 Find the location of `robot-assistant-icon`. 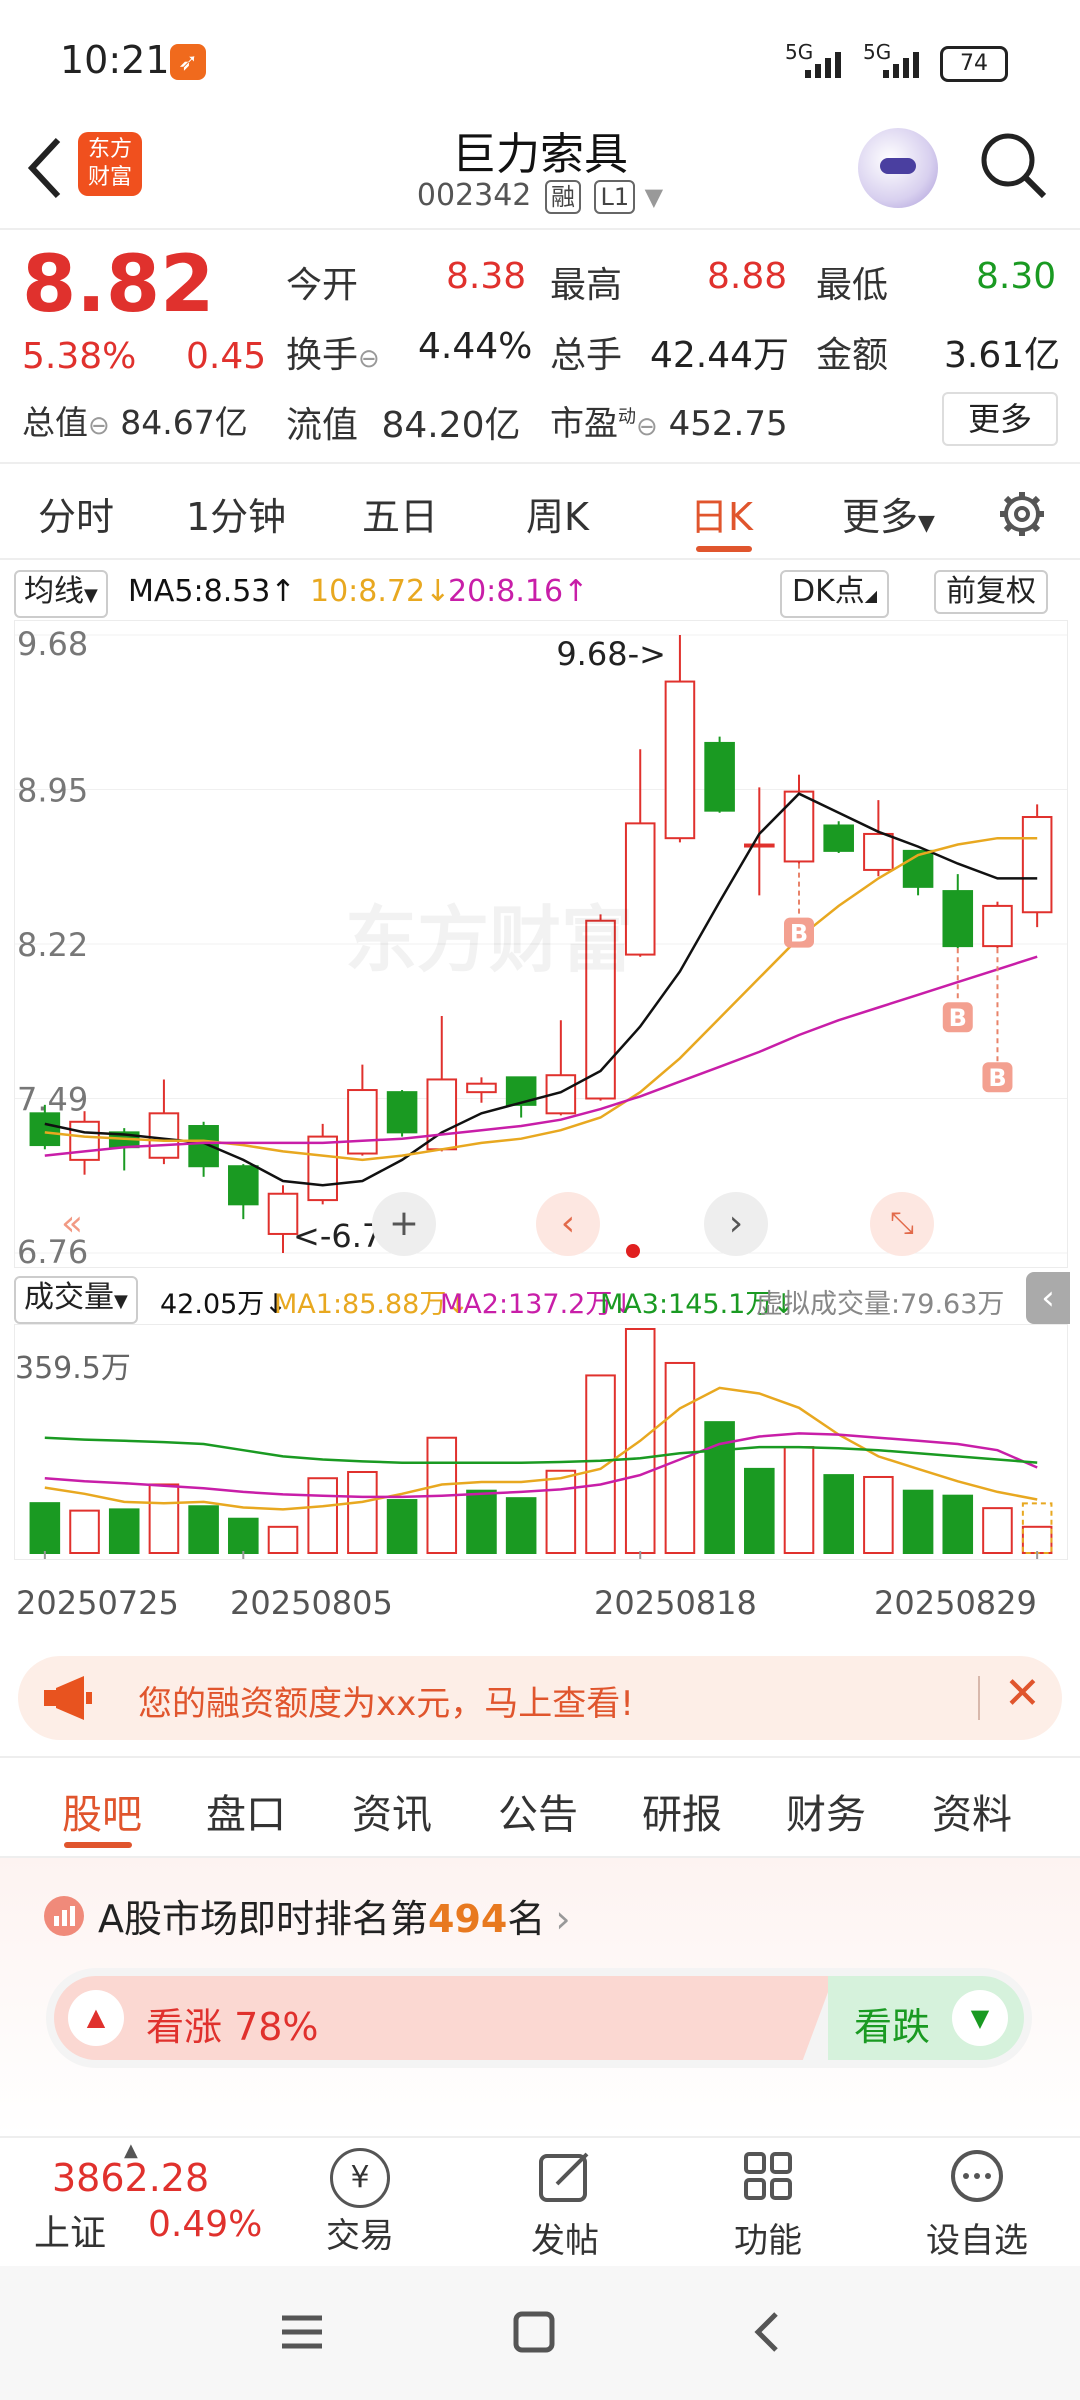

robot-assistant-icon is located at coordinates (898, 168).